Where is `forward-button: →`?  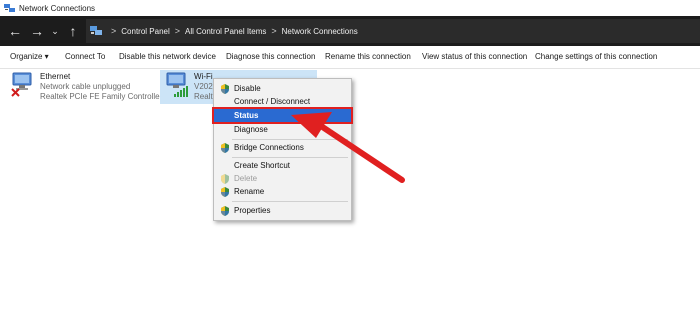
forward-button: → is located at coordinates (37, 31).